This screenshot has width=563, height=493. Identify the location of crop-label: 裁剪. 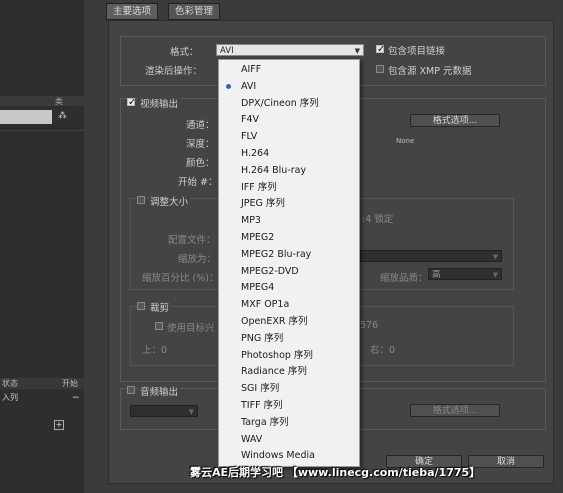
(160, 307).